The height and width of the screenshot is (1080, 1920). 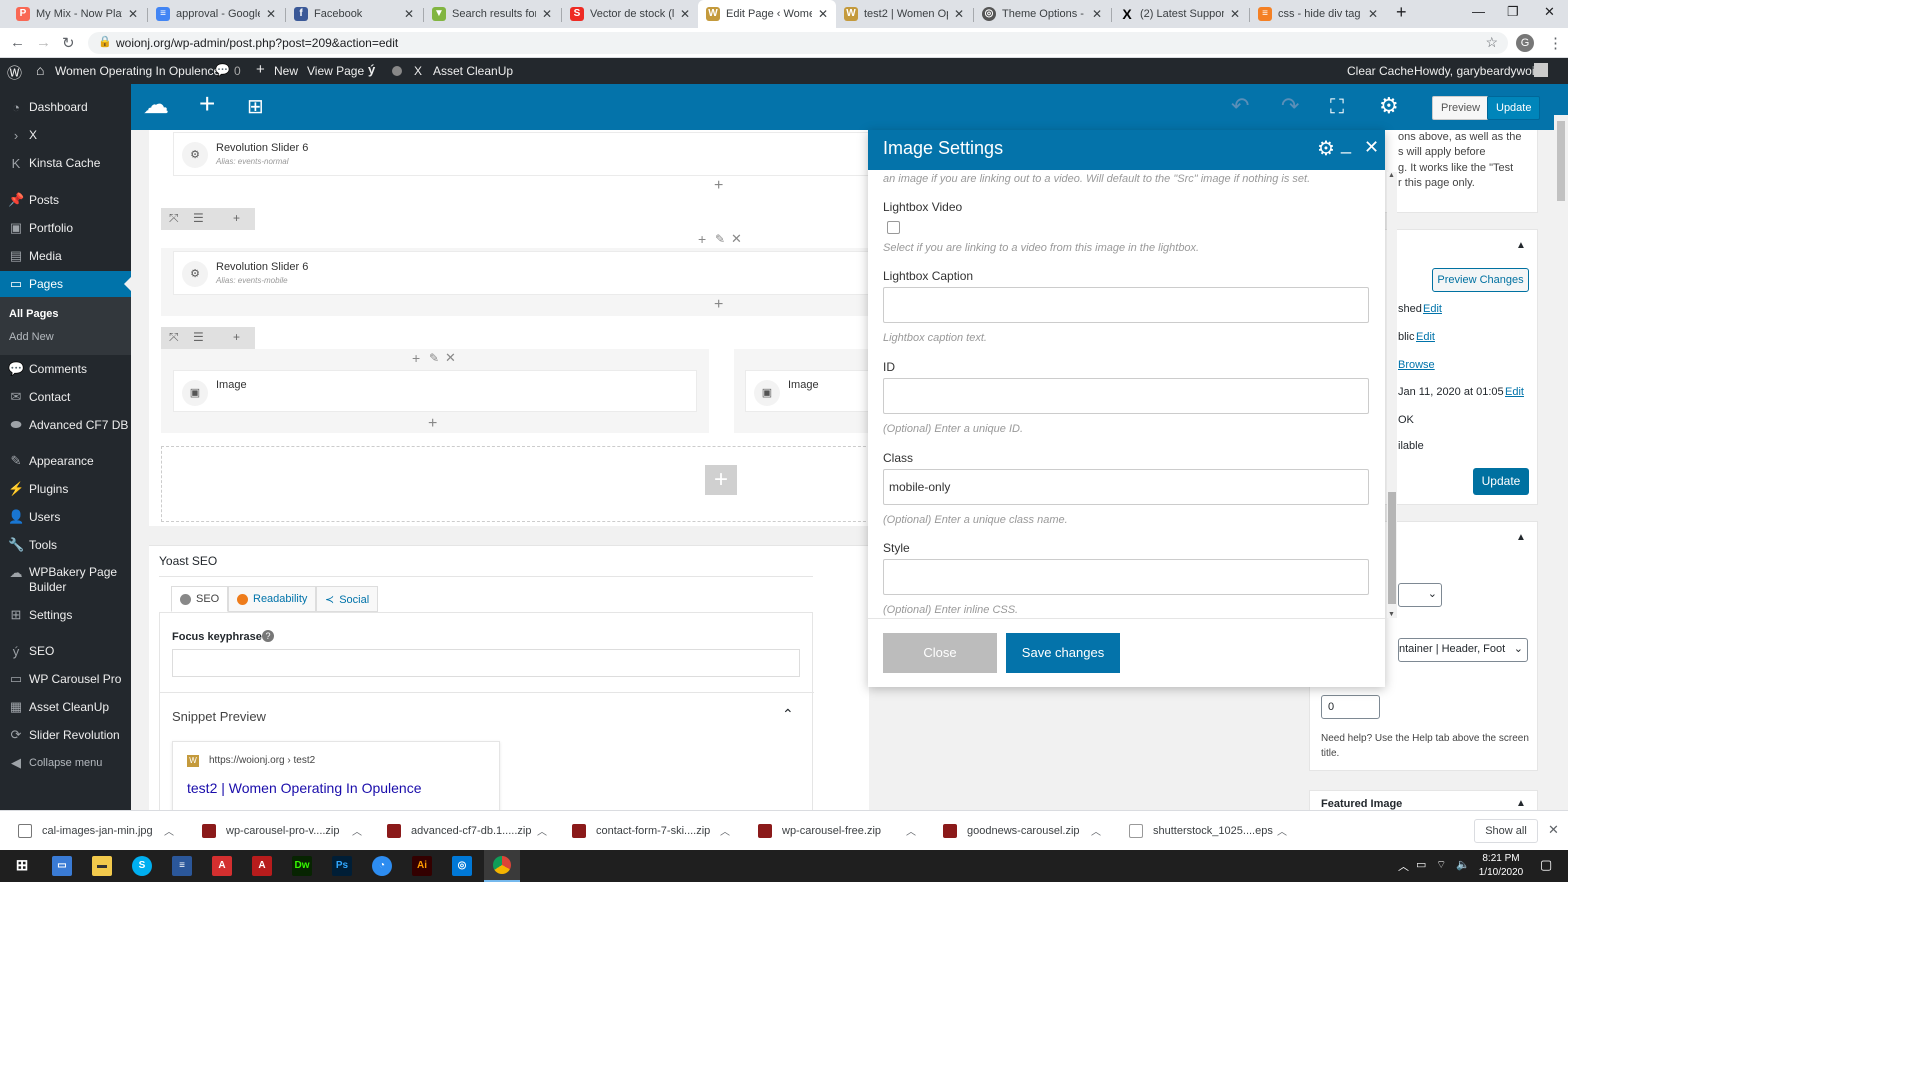 I want to click on yoast-tab-seo: SEO, so click(x=200, y=599).